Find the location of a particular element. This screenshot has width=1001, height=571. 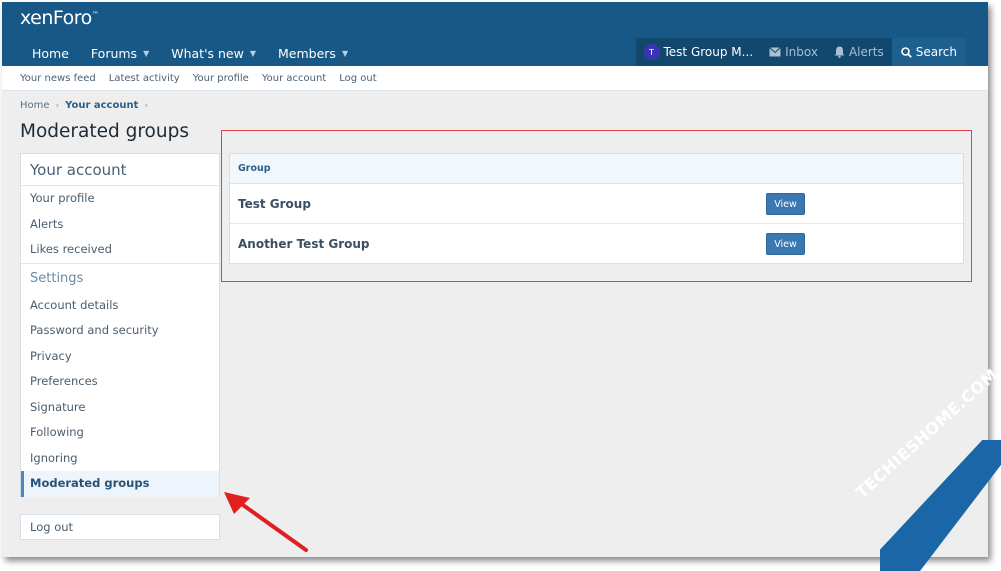

avatar: T is located at coordinates (651, 52).